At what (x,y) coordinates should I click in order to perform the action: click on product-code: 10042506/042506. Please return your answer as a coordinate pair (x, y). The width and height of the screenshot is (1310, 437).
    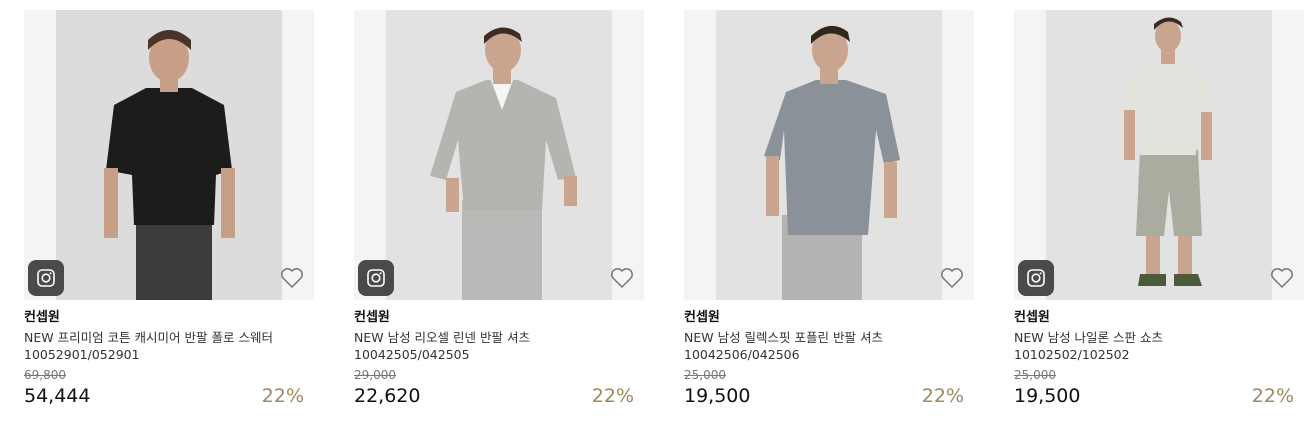
    Looking at the image, I should click on (742, 354).